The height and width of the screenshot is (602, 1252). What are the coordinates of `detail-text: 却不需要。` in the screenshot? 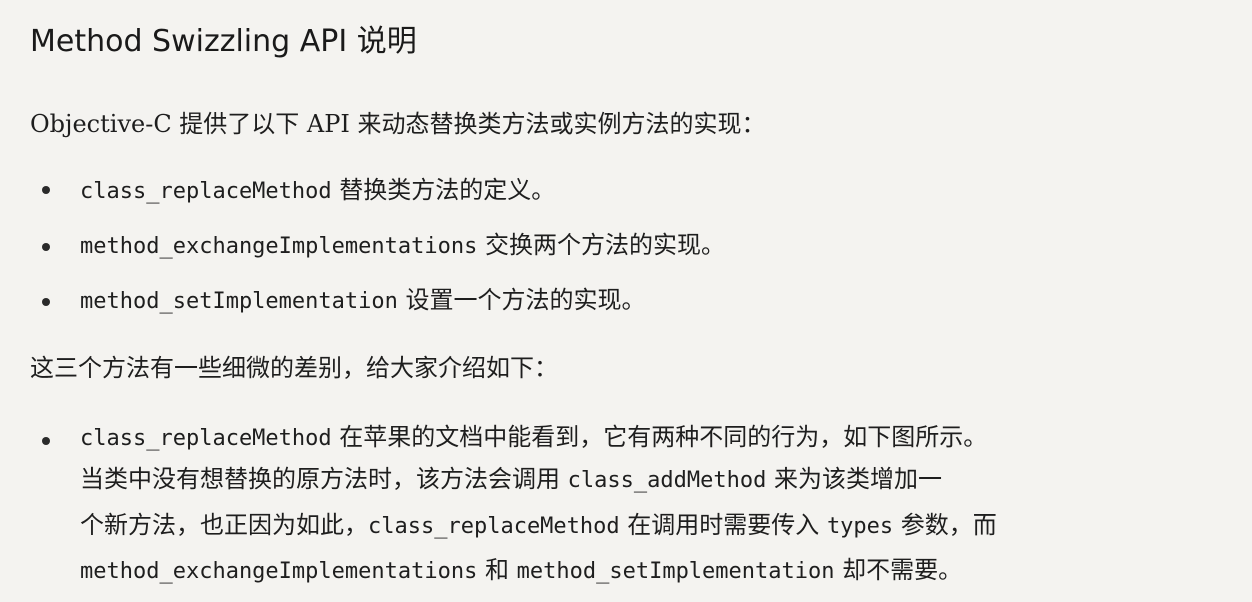 It's located at (898, 570).